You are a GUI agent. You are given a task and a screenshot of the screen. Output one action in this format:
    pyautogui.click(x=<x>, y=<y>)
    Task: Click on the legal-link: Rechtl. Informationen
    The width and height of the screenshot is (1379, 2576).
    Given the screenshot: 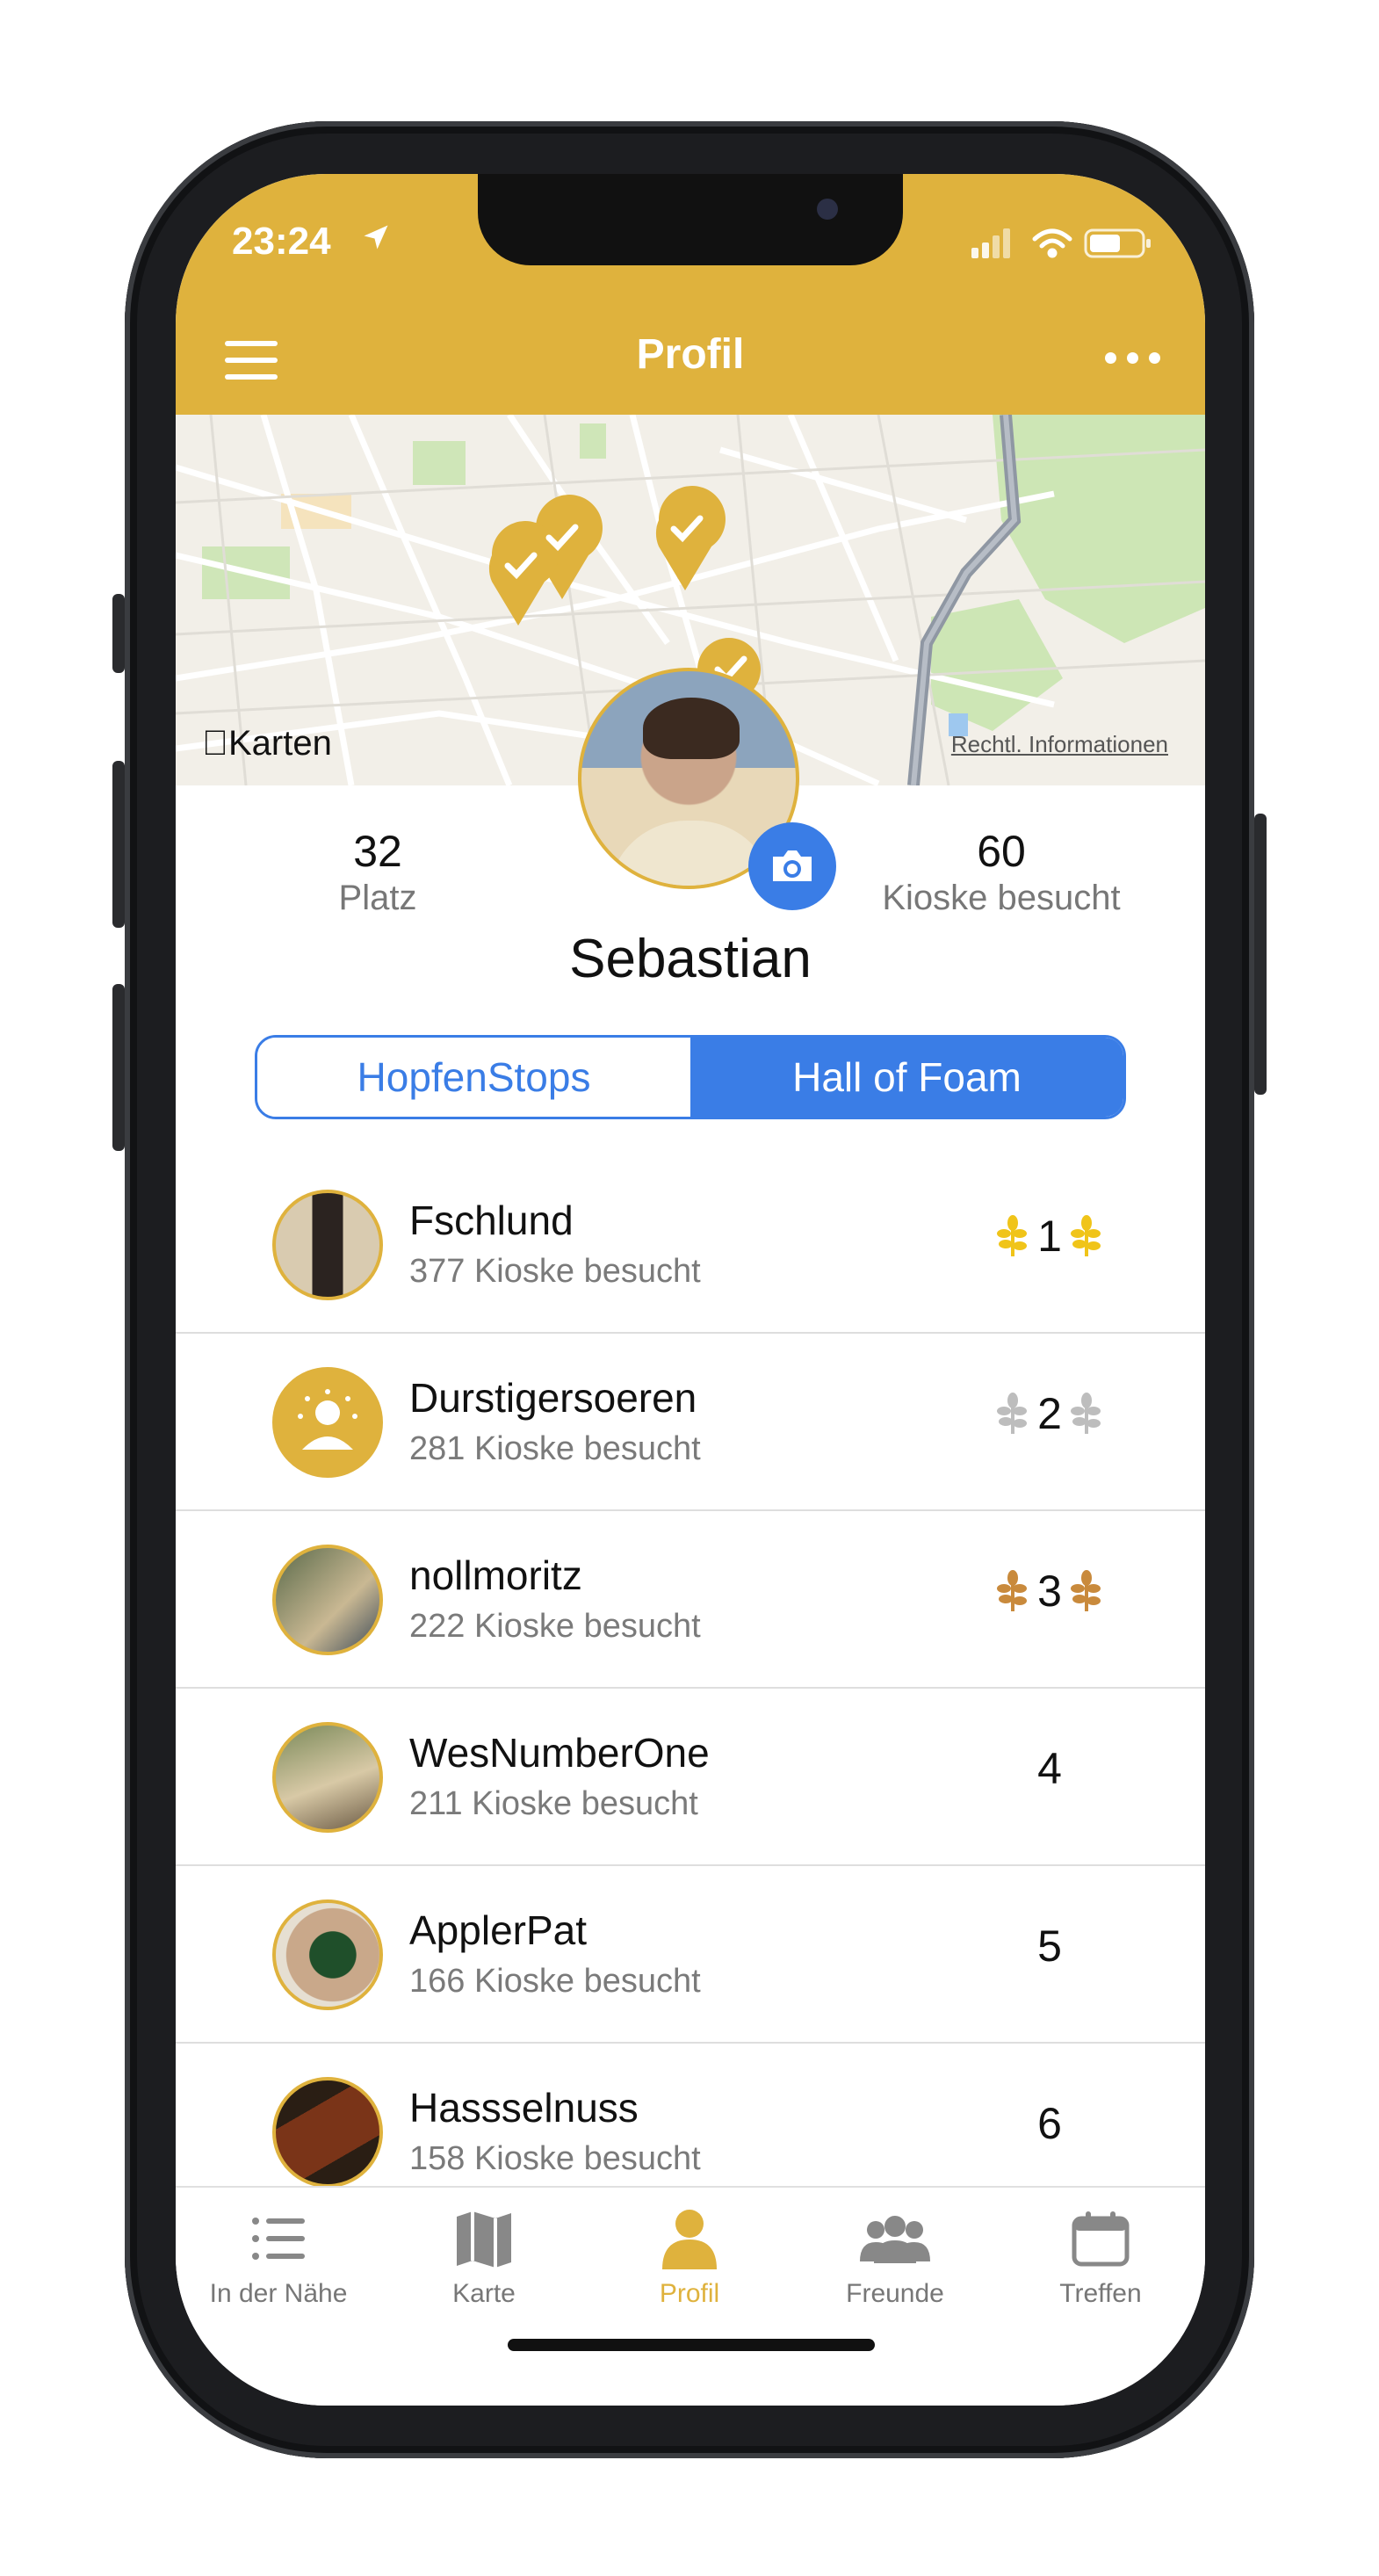 What is the action you would take?
    pyautogui.click(x=1059, y=744)
    